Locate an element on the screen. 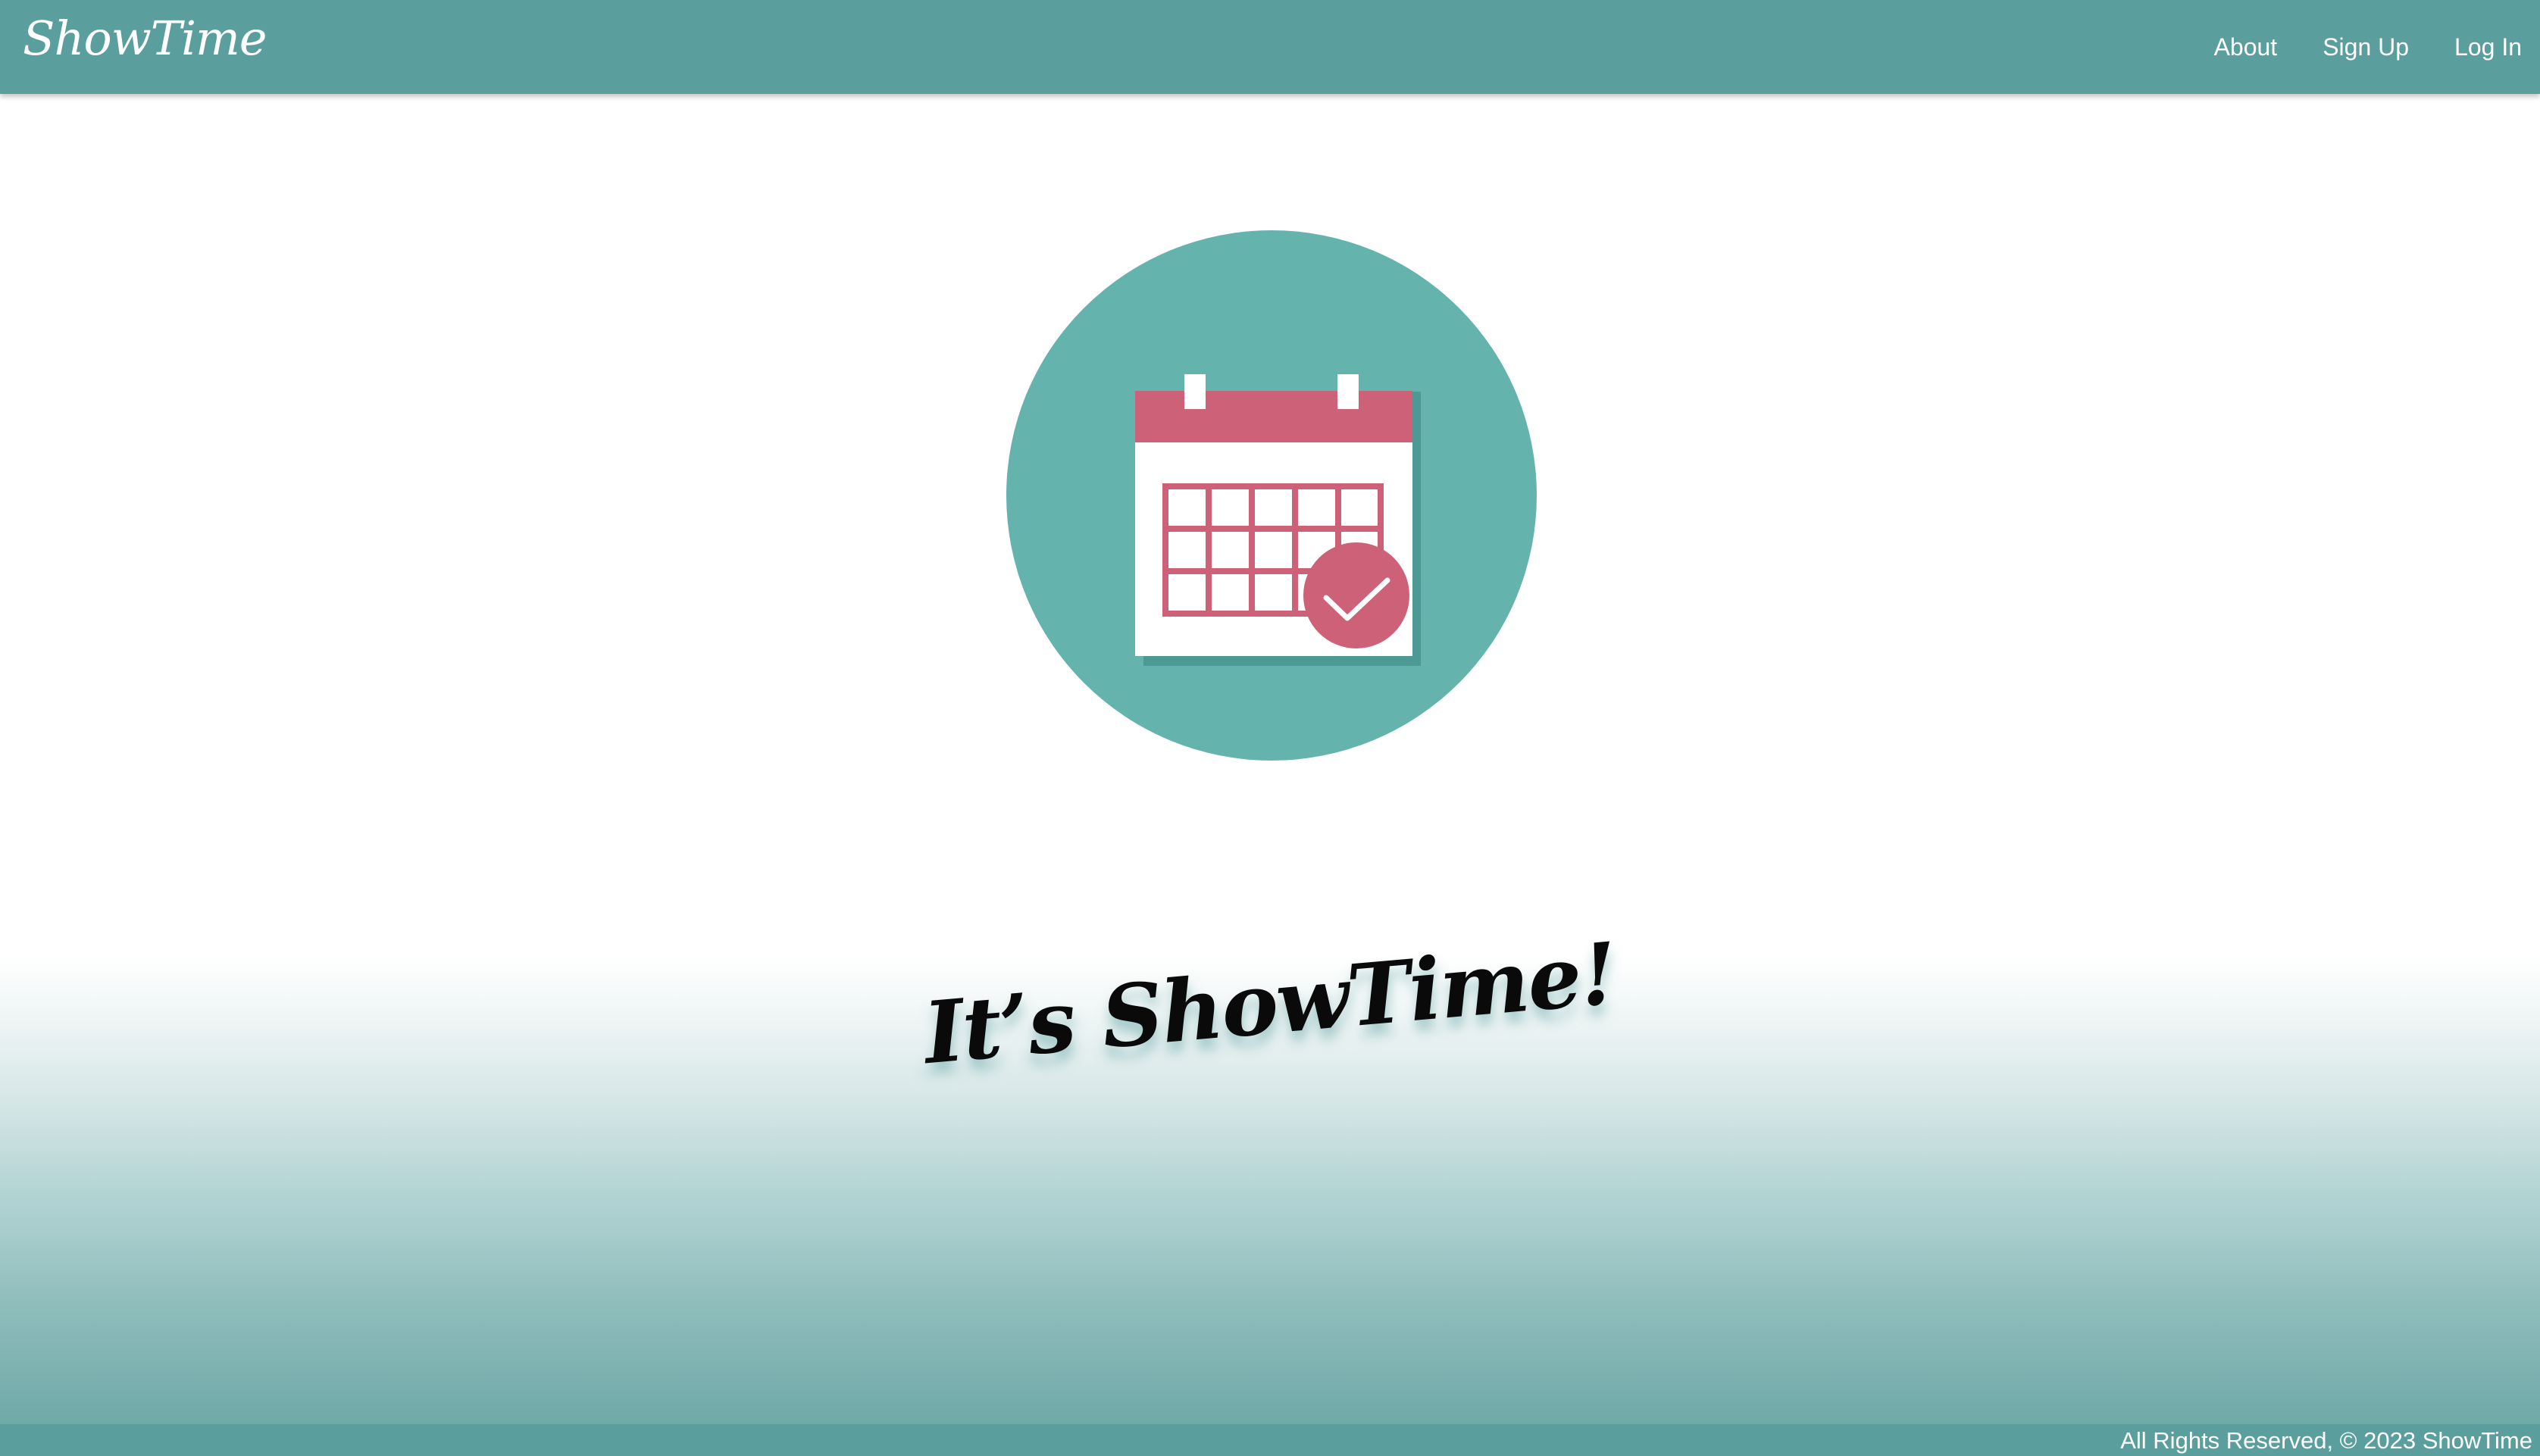 Image resolution: width=2540 pixels, height=1456 pixels. top-navbar: ShowTime About Sign Up Log In is located at coordinates (1270, 47).